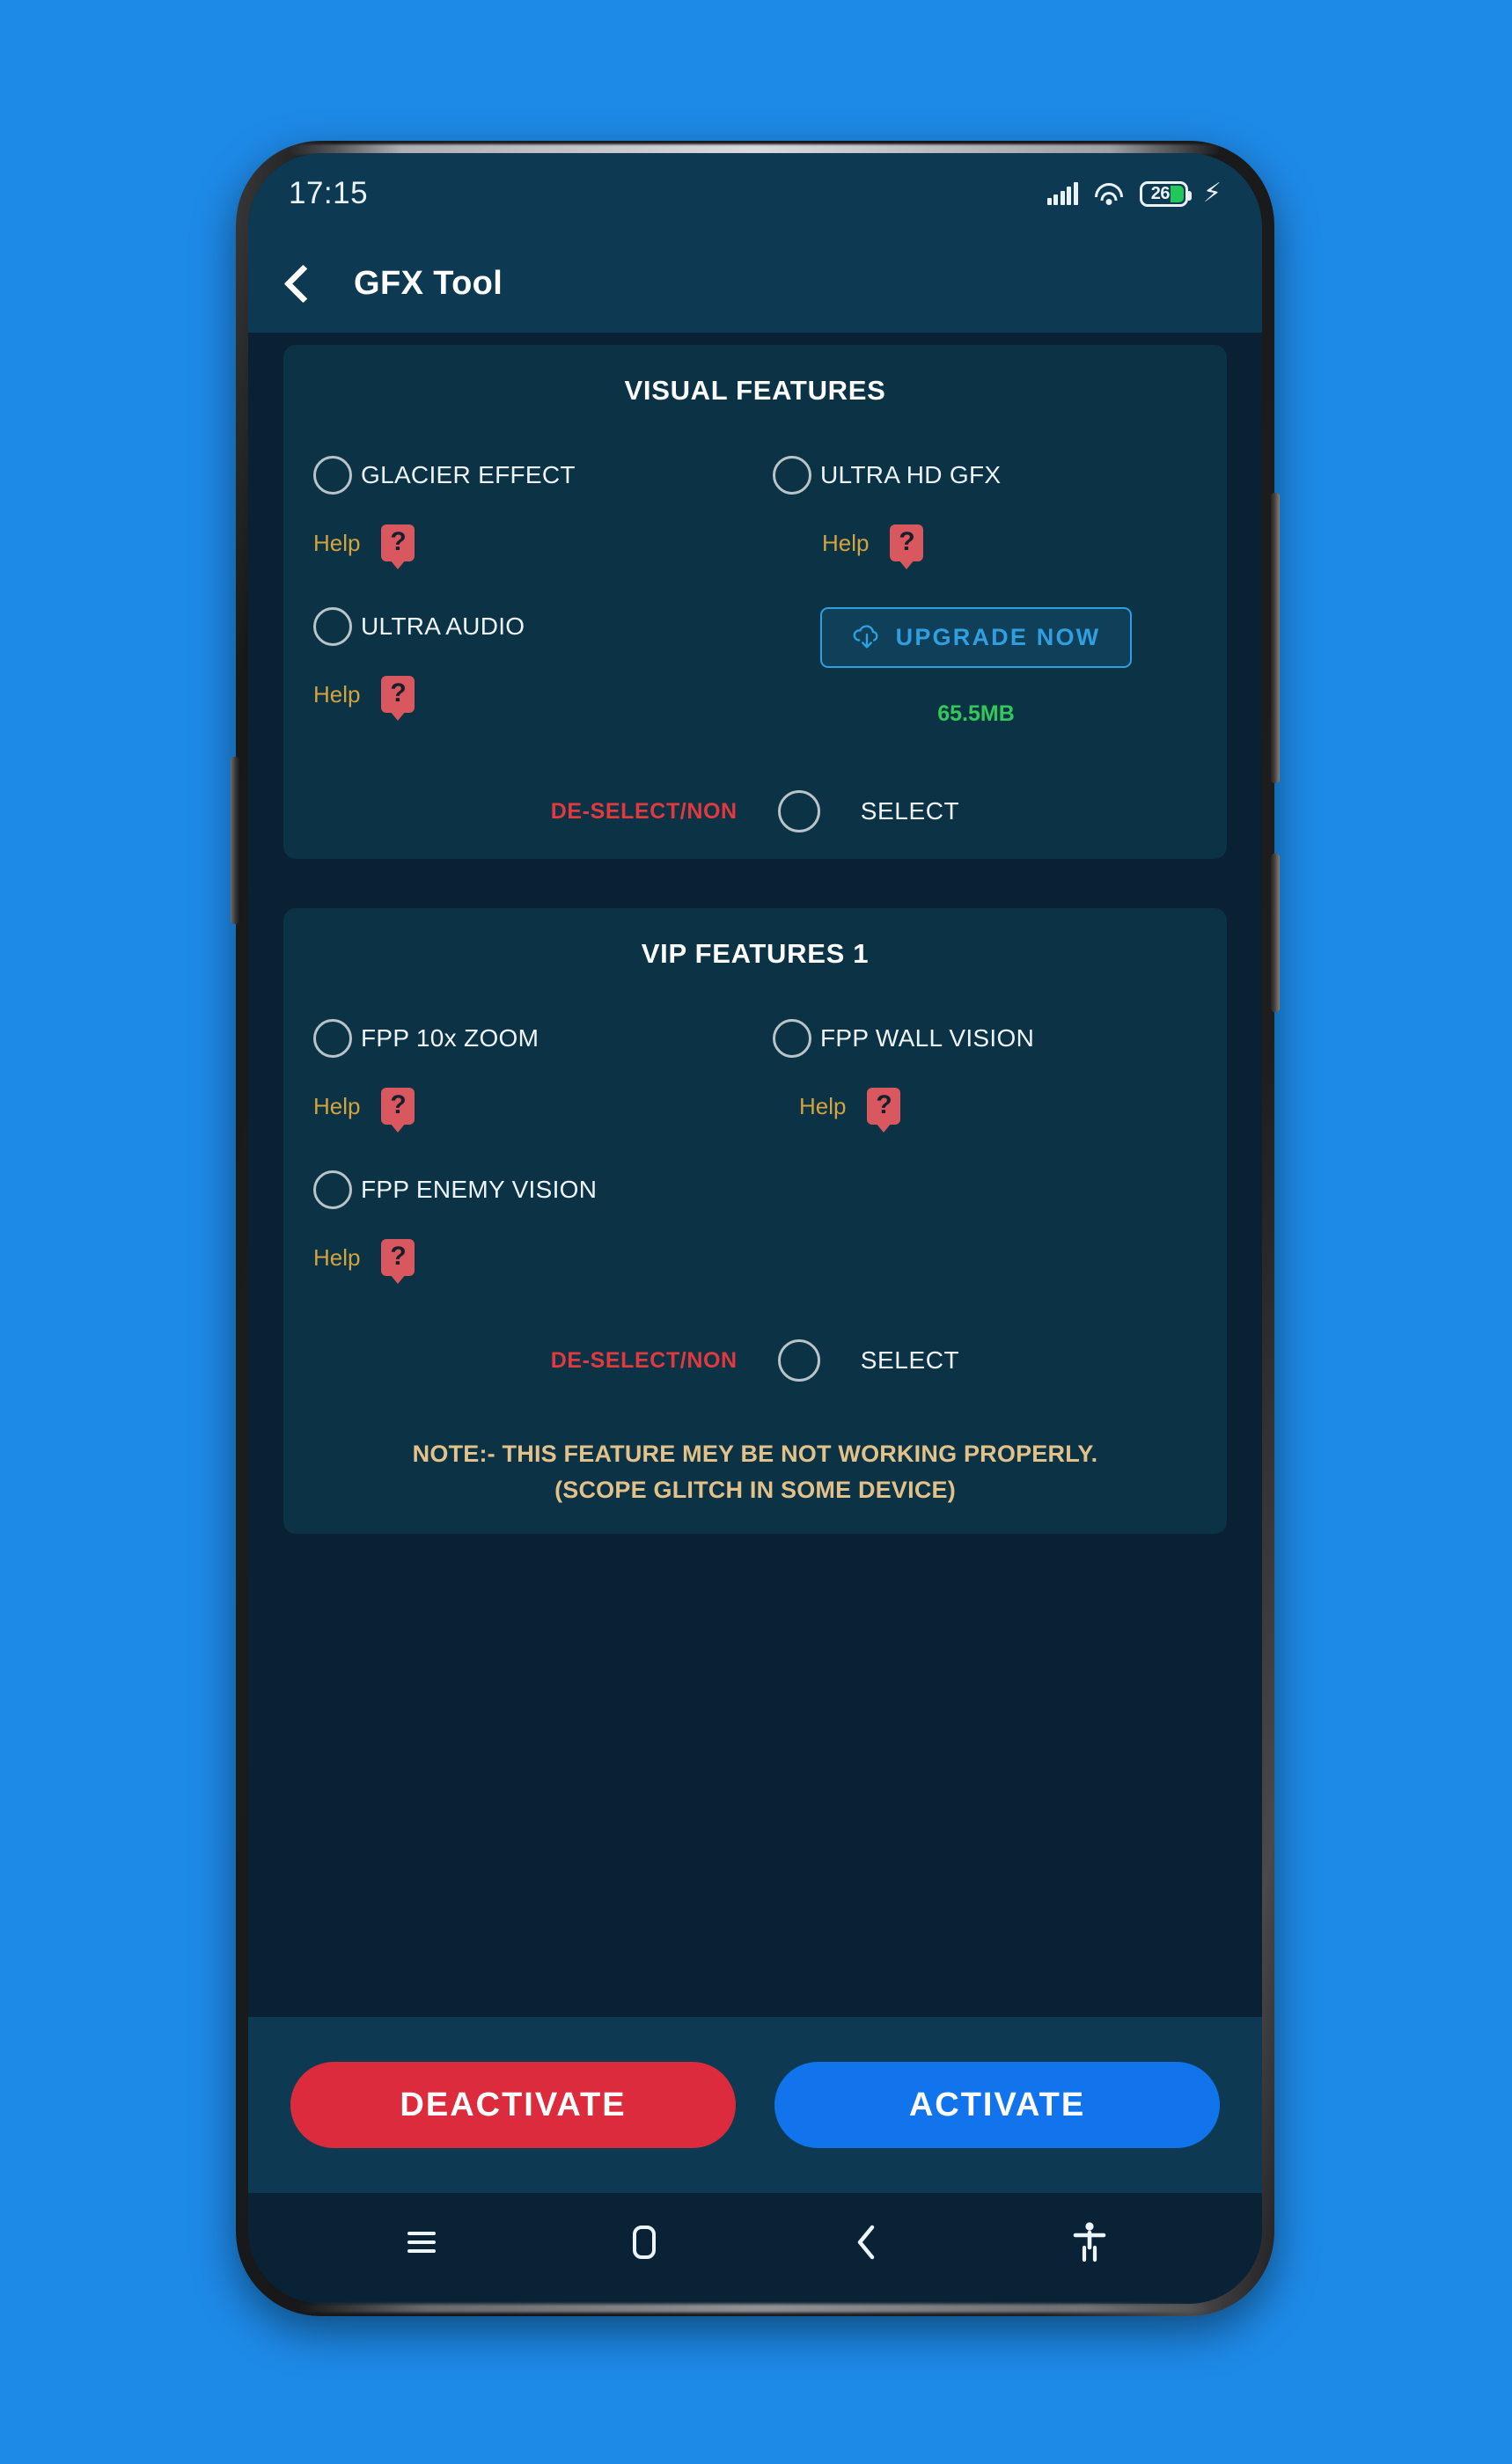  I want to click on battery-icon: 26, so click(1166, 194).